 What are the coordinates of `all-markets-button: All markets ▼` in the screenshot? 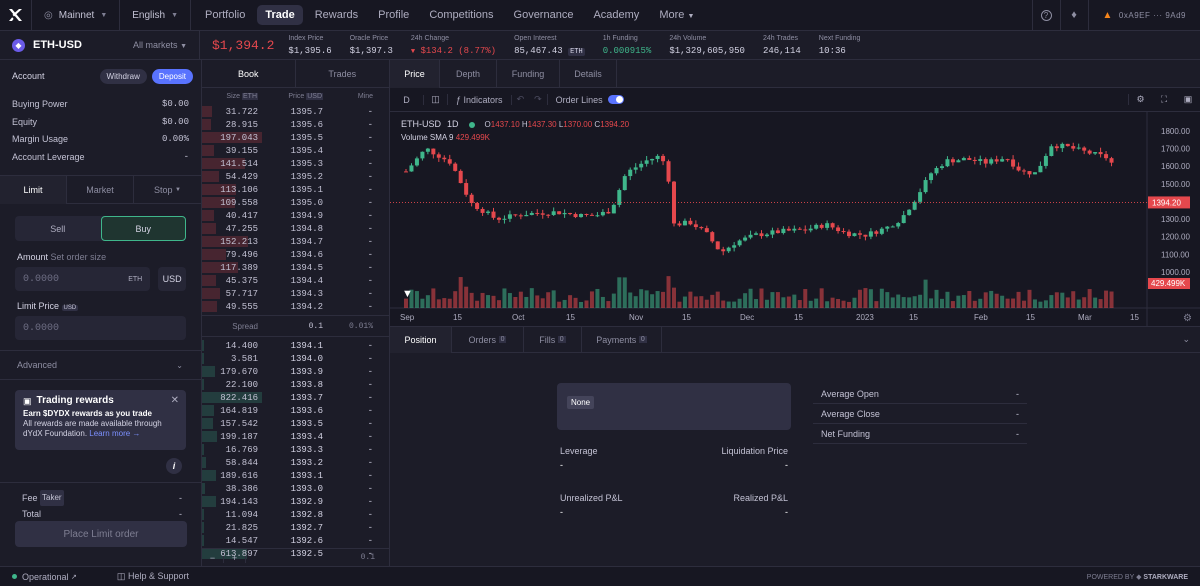 It's located at (160, 45).